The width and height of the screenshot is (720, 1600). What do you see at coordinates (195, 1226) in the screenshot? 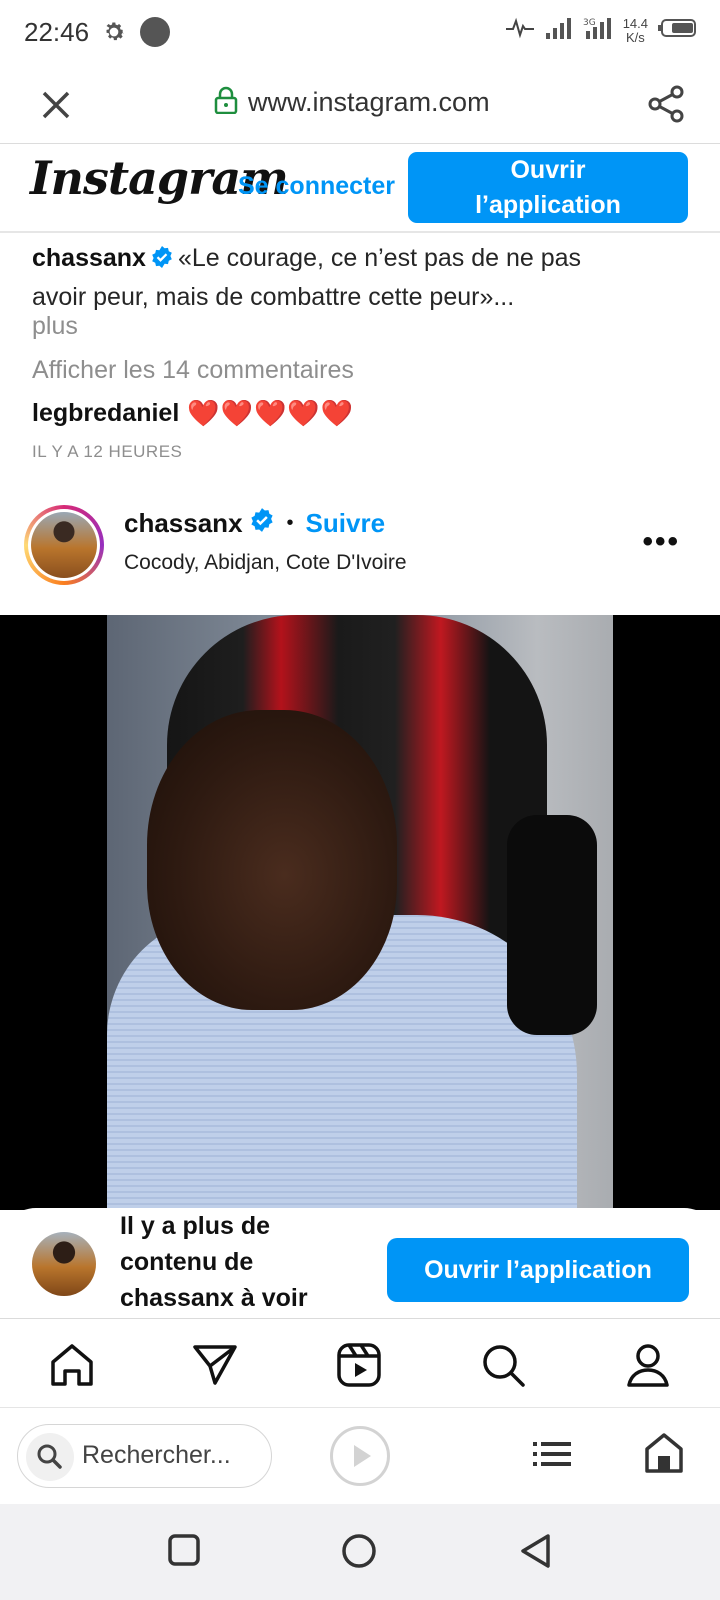
I see `banner-line1: Il y a plus de` at bounding box center [195, 1226].